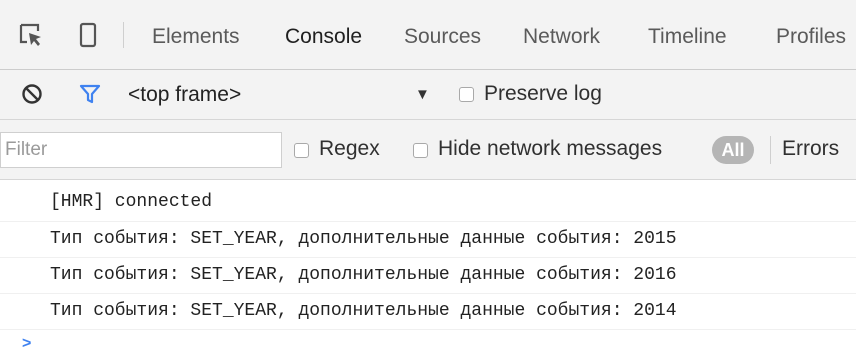  I want to click on level-all-button: All, so click(733, 150).